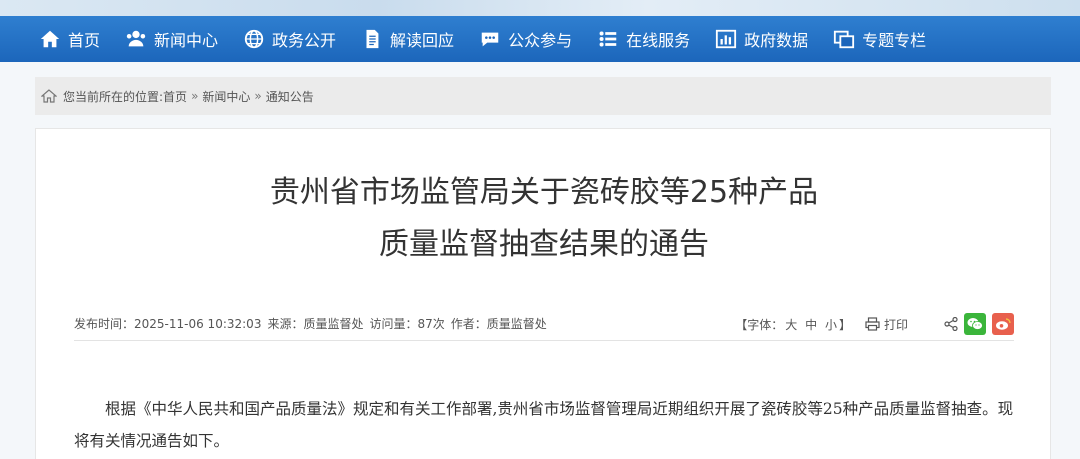  Describe the element at coordinates (658, 40) in the screenshot. I see `nav-label: 在线服务` at that location.